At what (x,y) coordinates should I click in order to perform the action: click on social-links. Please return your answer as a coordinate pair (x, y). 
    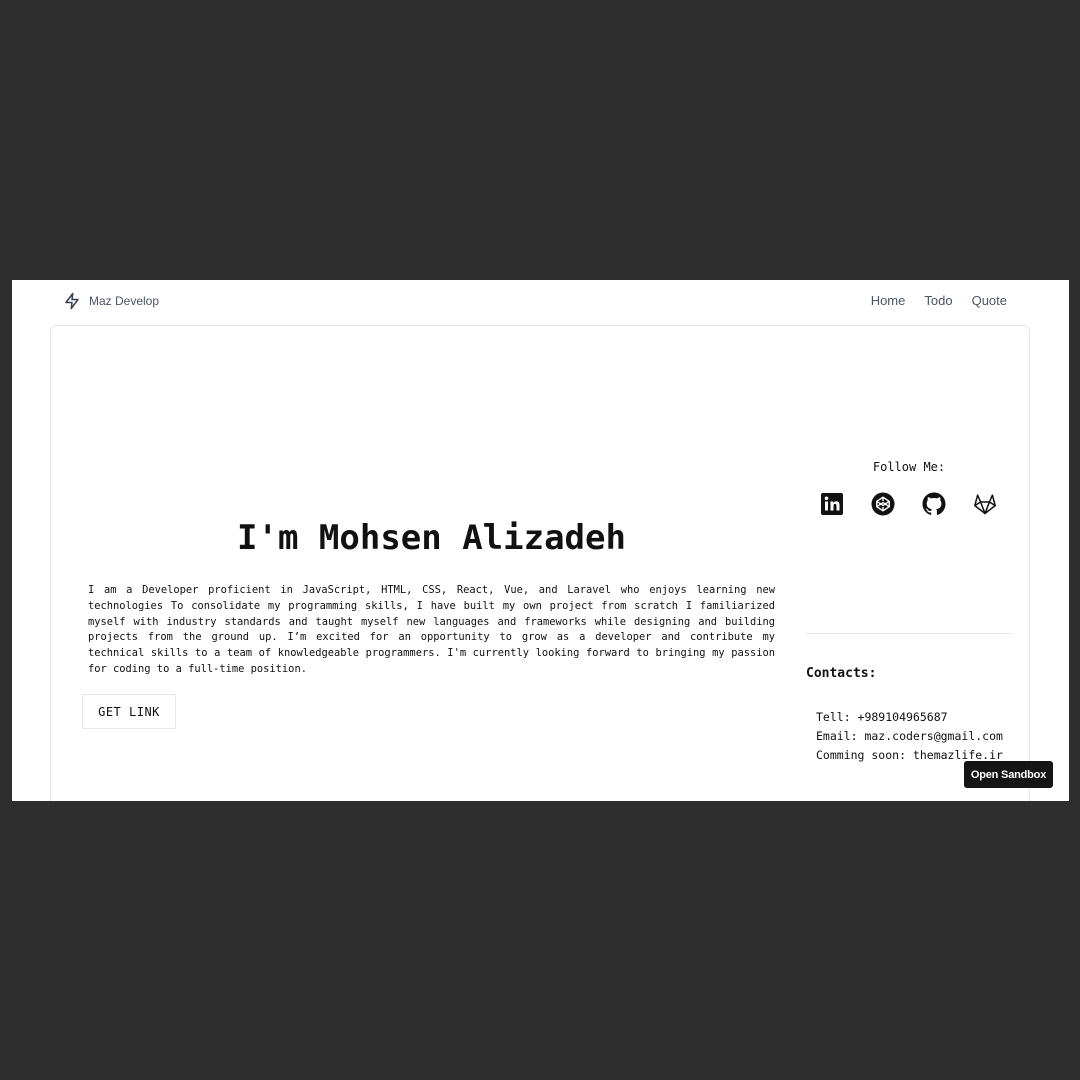
    Looking at the image, I should click on (908, 504).